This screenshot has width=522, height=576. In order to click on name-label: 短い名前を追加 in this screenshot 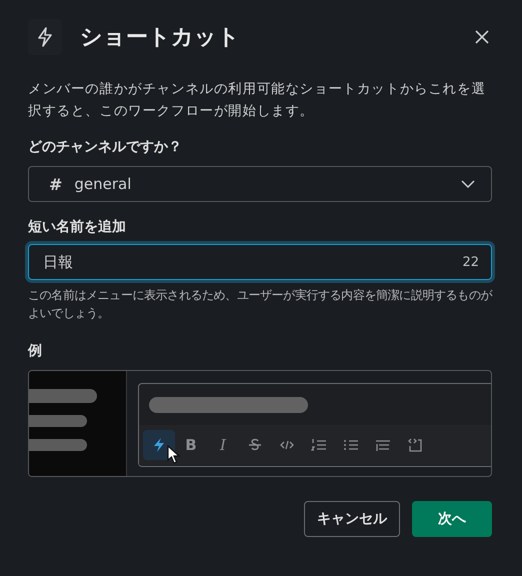, I will do `click(77, 227)`.